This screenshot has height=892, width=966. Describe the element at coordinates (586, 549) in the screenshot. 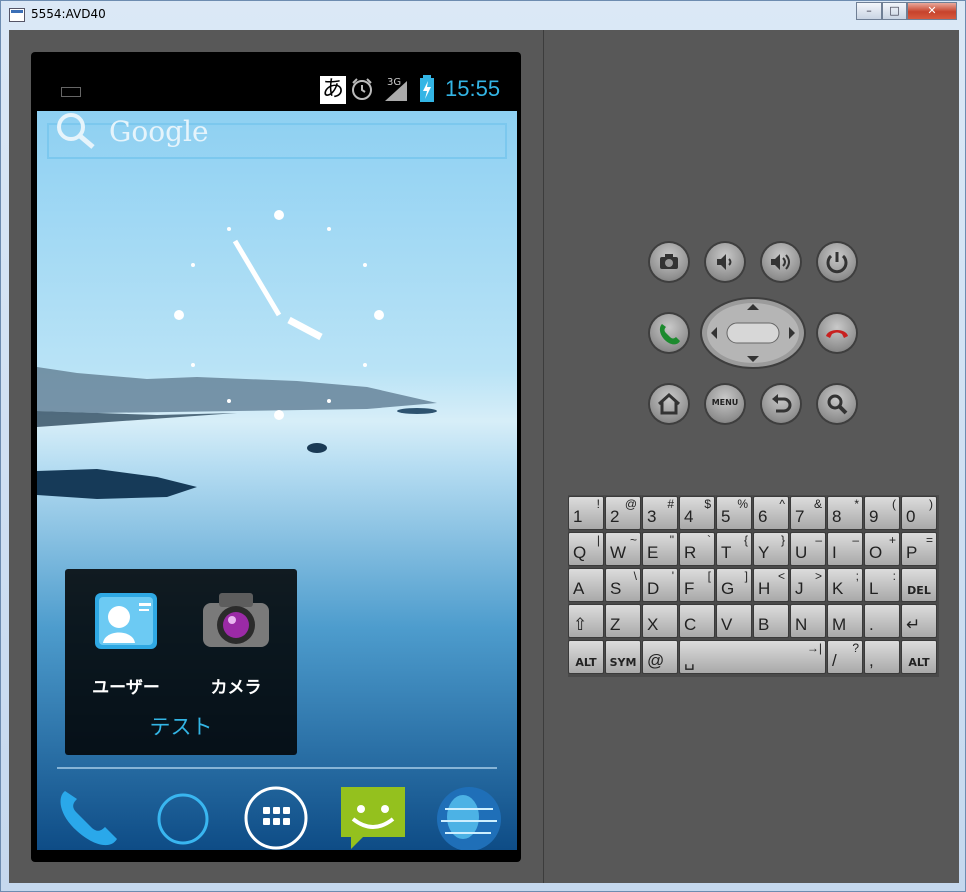

I see `key-1-0: Q |` at that location.